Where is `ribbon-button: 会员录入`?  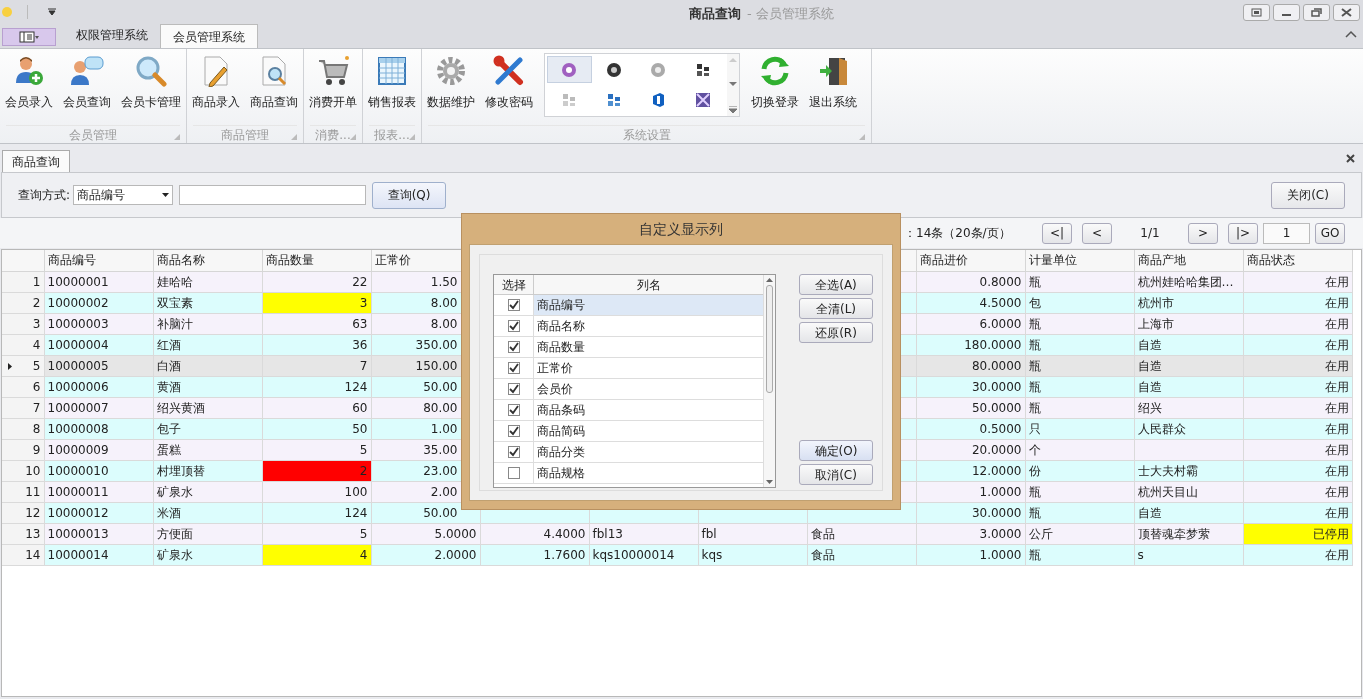 ribbon-button: 会员录入 is located at coordinates (29, 82).